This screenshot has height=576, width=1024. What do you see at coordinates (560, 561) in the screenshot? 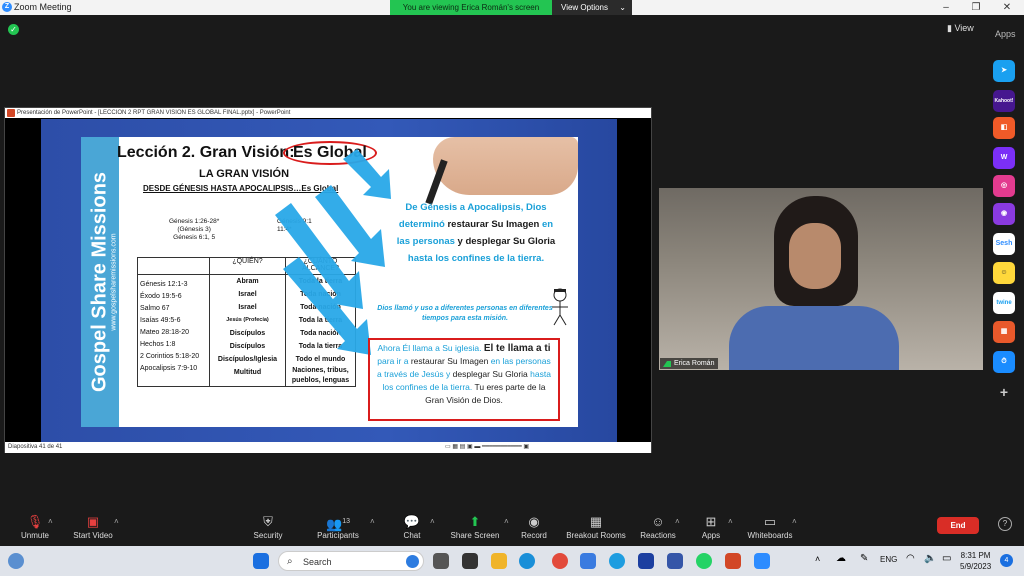
I see `chrome-icon` at bounding box center [560, 561].